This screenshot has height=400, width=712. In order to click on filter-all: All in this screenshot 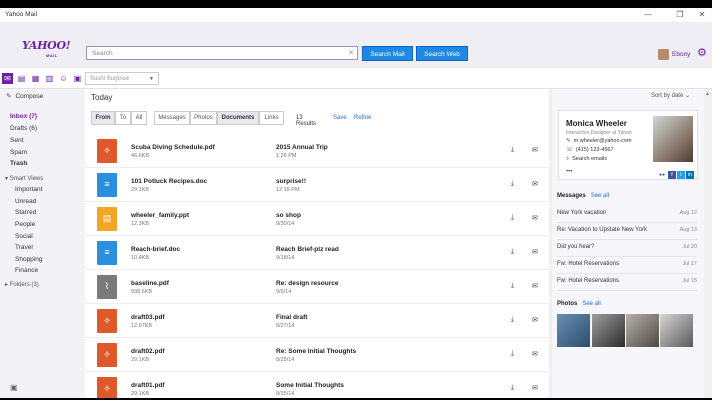, I will do `click(139, 118)`.